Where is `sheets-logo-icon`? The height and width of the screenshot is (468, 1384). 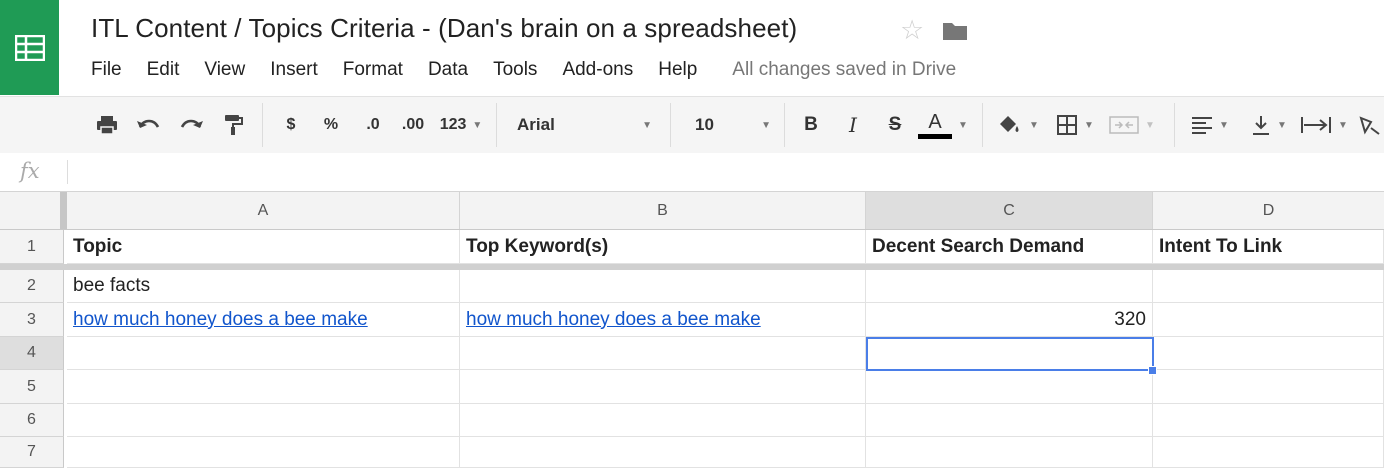
sheets-logo-icon is located at coordinates (29, 47).